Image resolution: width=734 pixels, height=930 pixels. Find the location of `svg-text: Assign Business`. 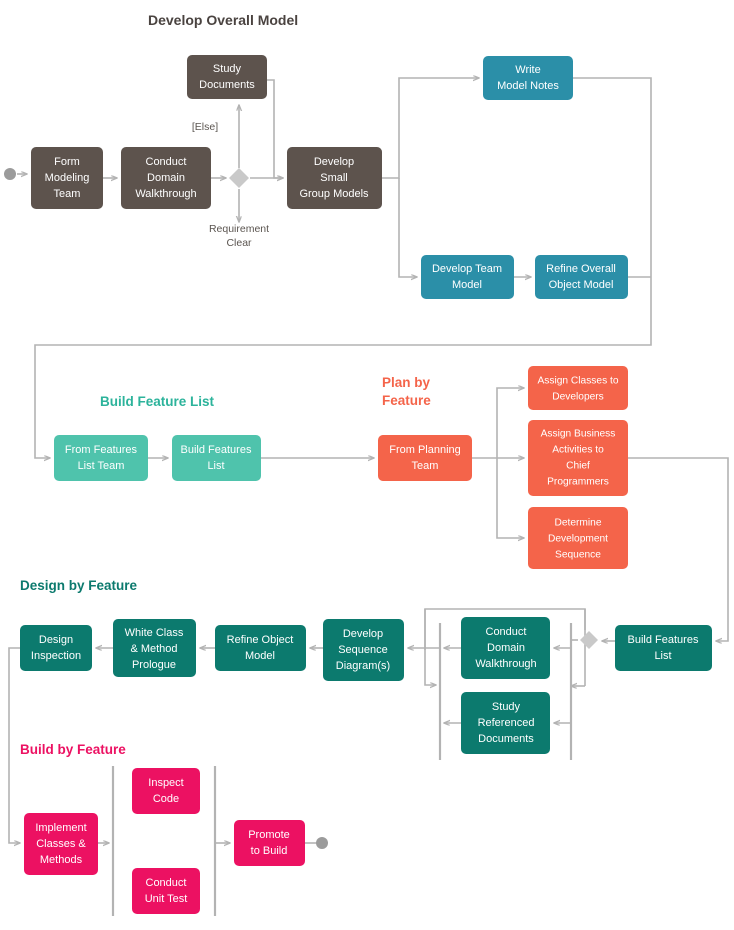

svg-text: Assign Business is located at coordinates (578, 434).